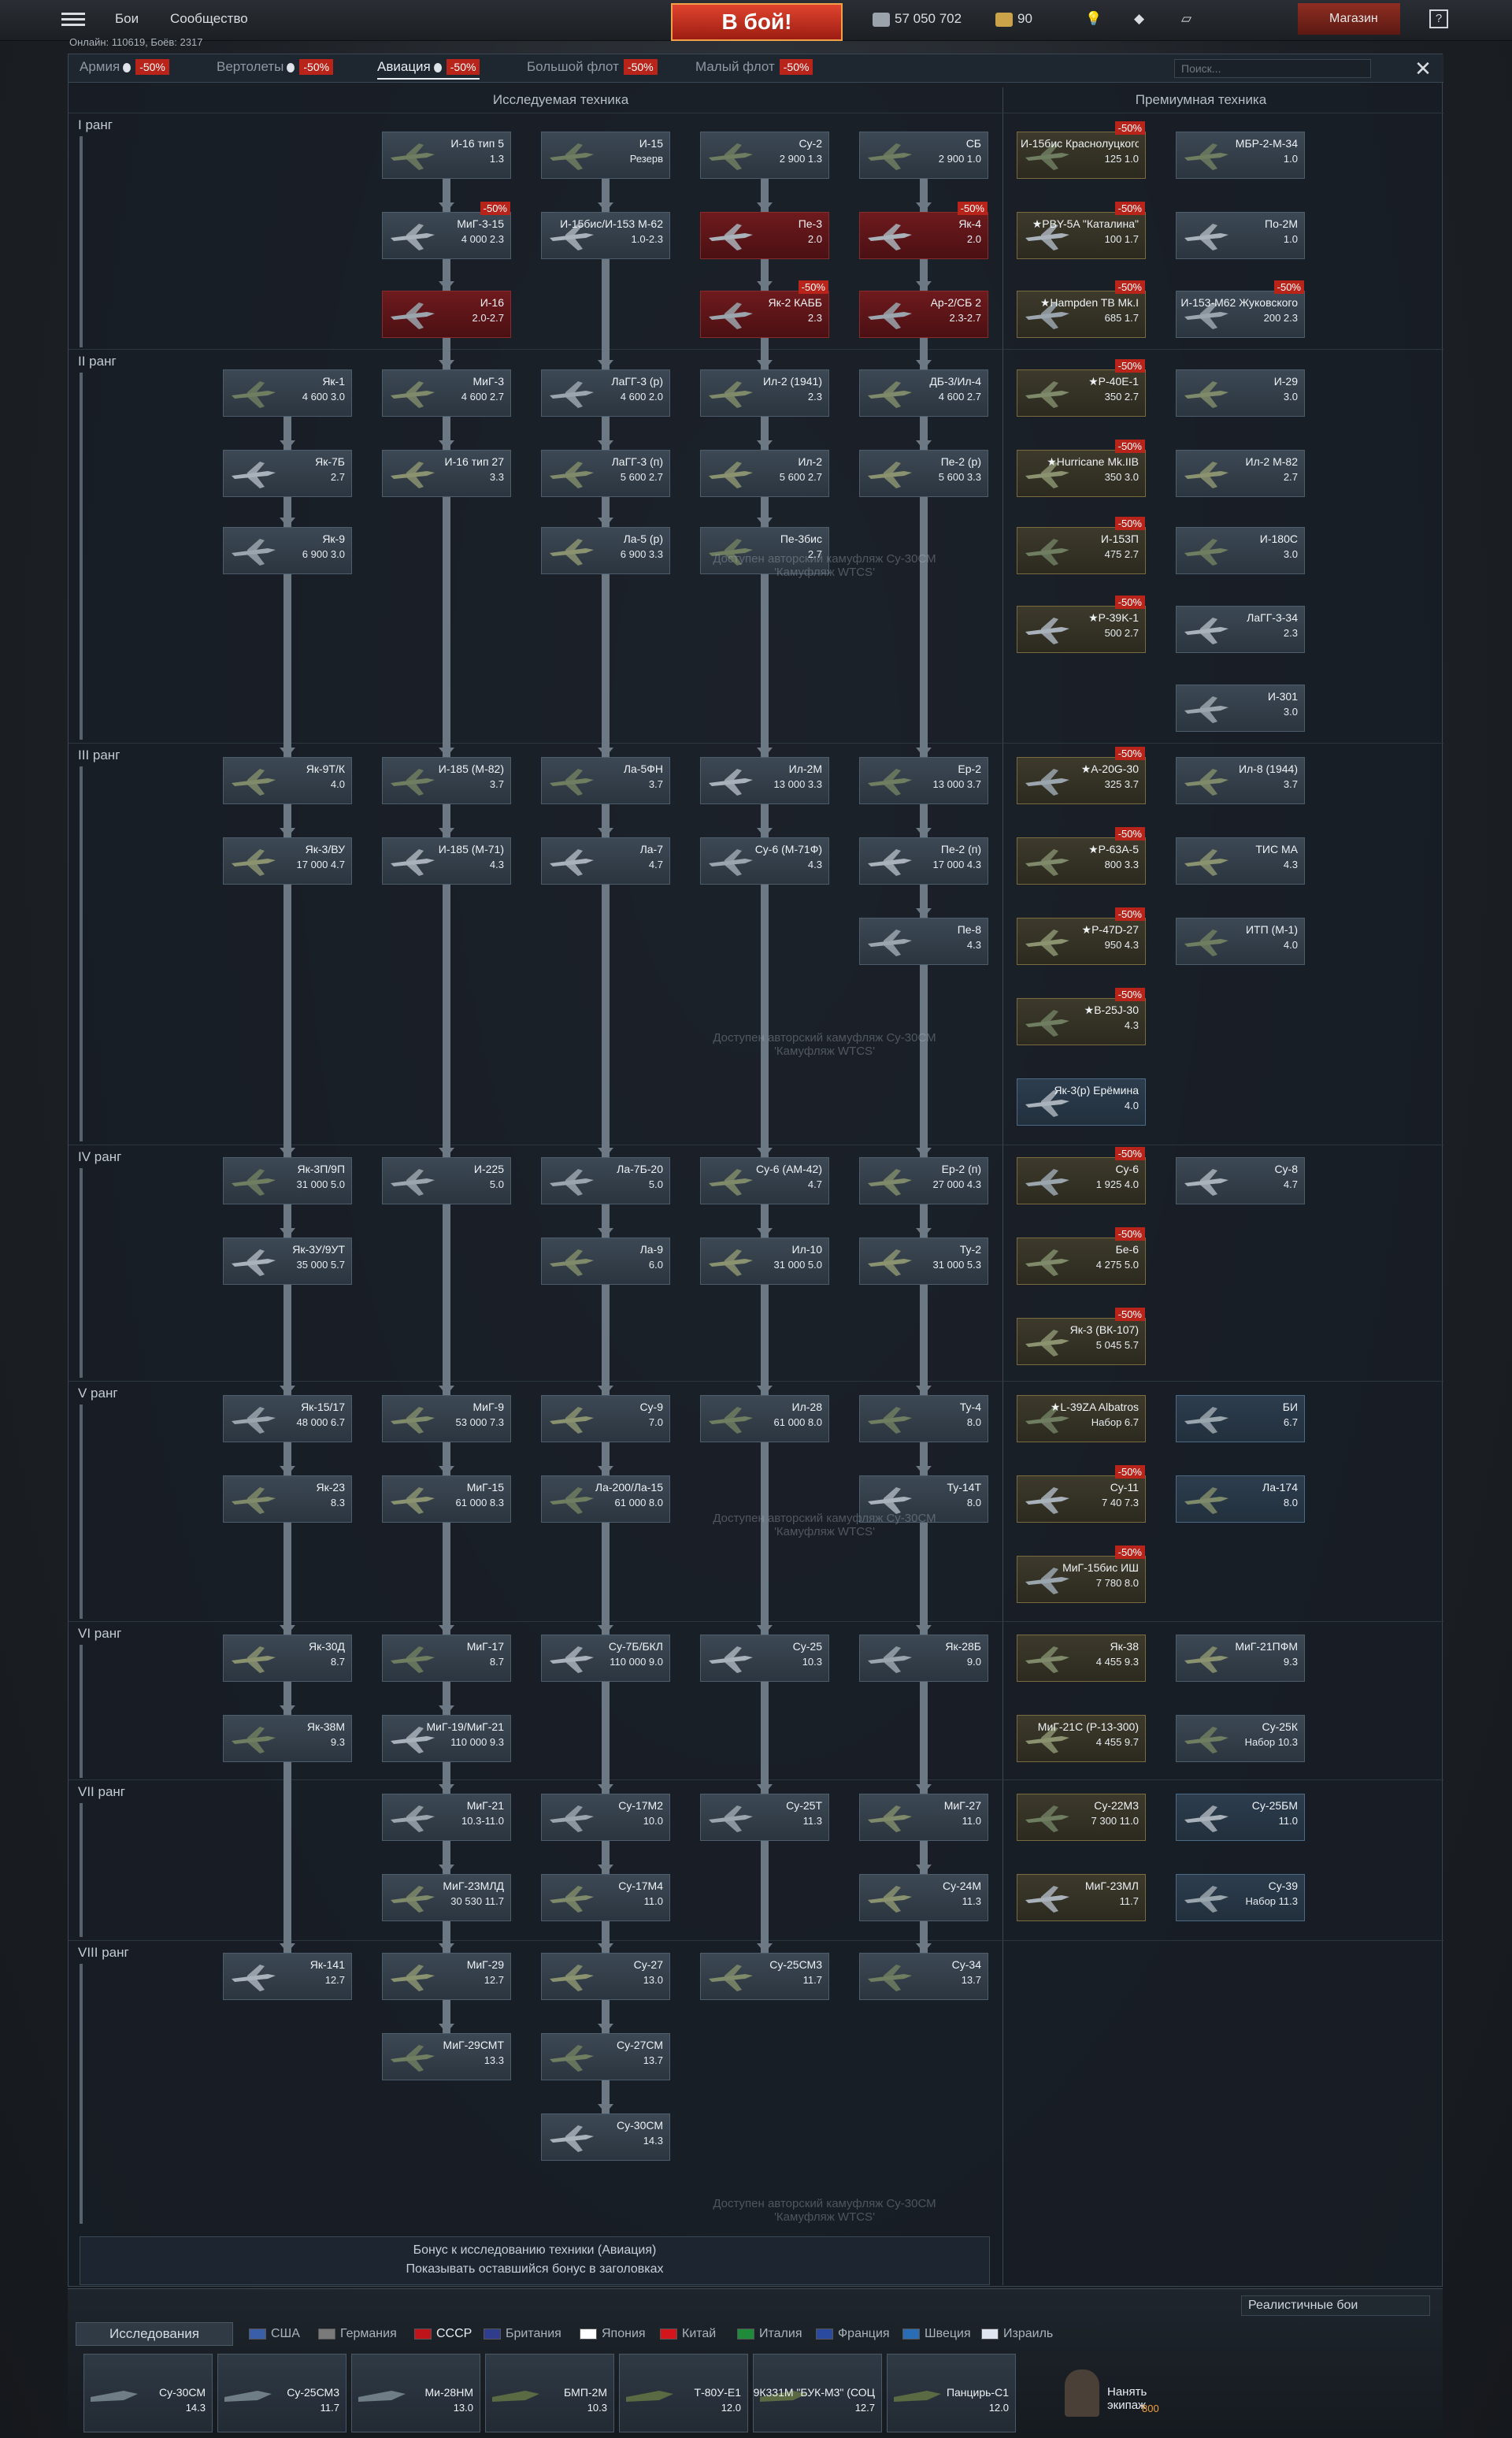 This screenshot has height=2438, width=1512. Describe the element at coordinates (923, 780) in the screenshot. I see `vehicle-card: Ер-2 13 000 3.7` at that location.